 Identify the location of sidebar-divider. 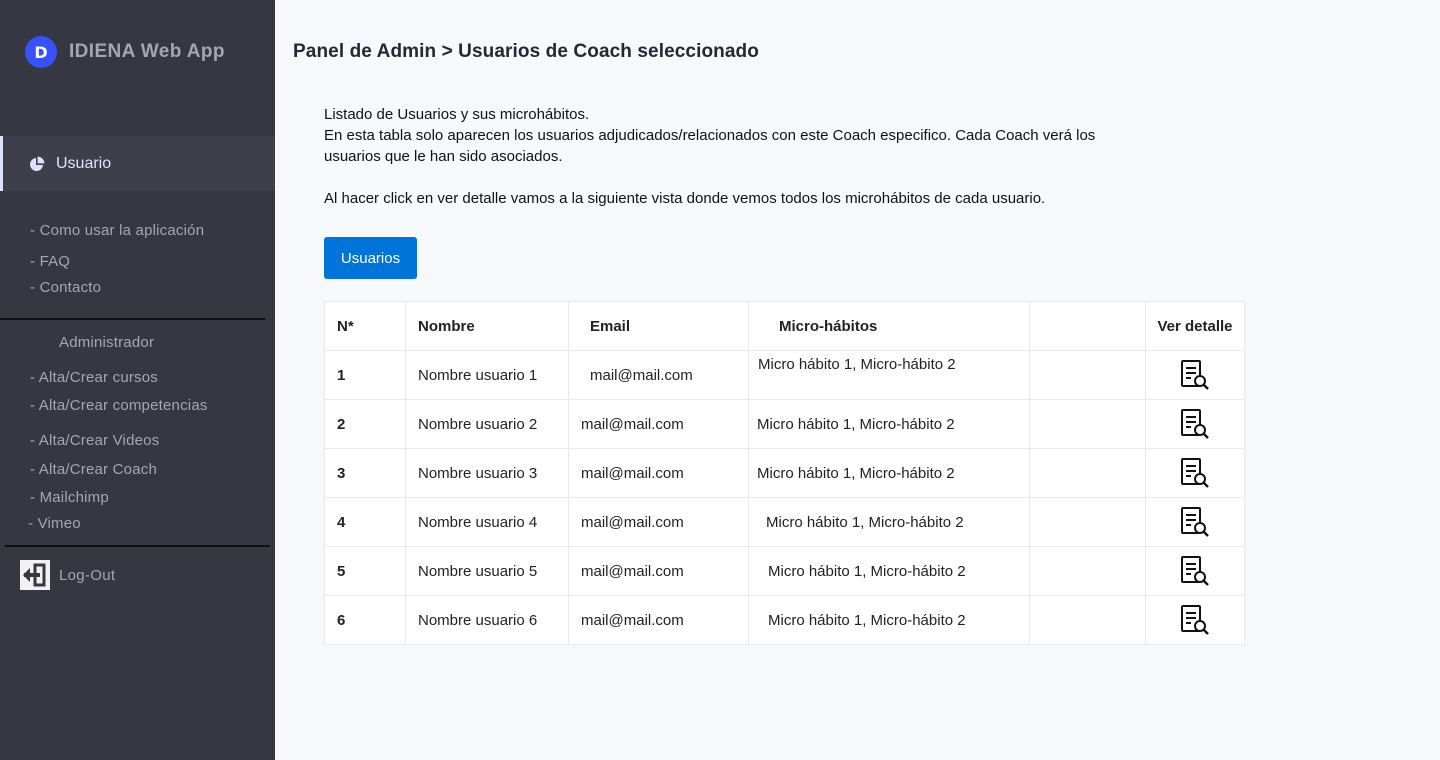
(132, 319).